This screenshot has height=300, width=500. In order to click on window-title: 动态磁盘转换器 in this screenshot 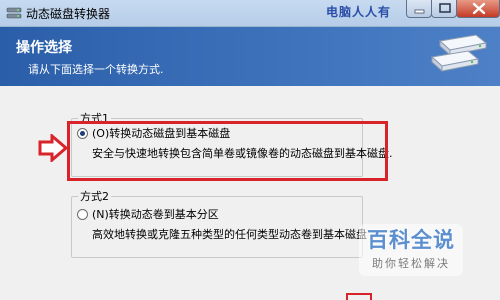, I will do `click(68, 14)`.